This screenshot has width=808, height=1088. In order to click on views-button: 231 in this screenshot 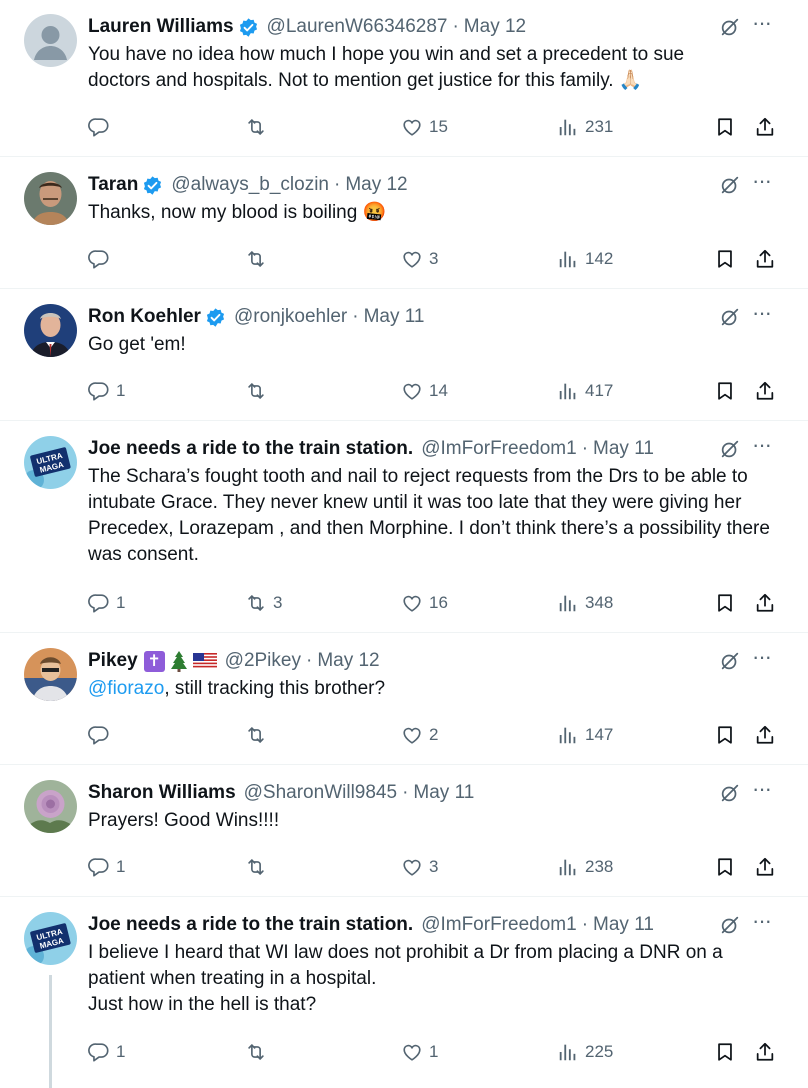, I will do `click(585, 127)`.